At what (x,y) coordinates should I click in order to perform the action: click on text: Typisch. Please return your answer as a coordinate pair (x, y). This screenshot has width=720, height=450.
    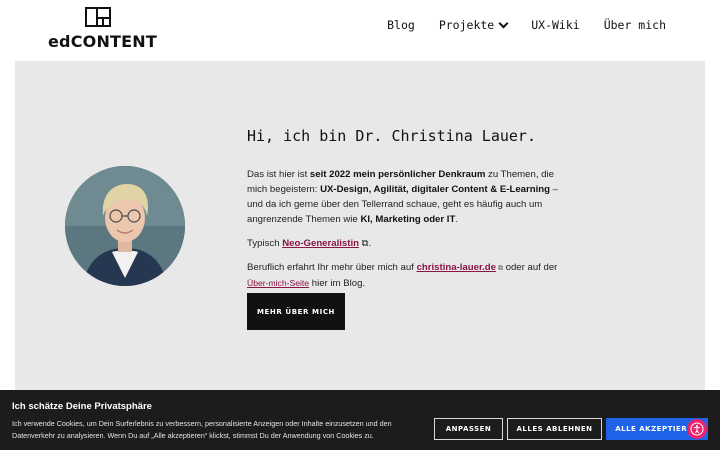
    Looking at the image, I should click on (265, 243).